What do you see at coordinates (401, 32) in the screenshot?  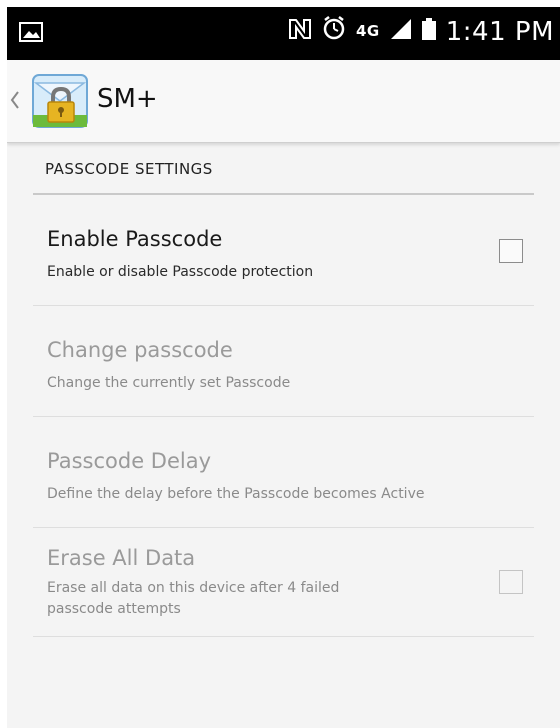 I see `signal-icon` at bounding box center [401, 32].